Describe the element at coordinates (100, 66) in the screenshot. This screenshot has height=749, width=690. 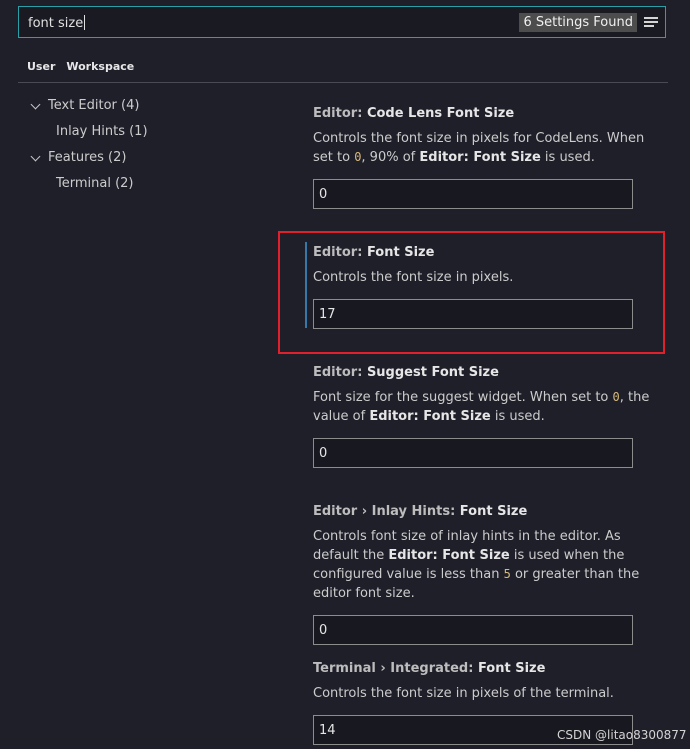
I see `tab-workspace: Workspace` at that location.